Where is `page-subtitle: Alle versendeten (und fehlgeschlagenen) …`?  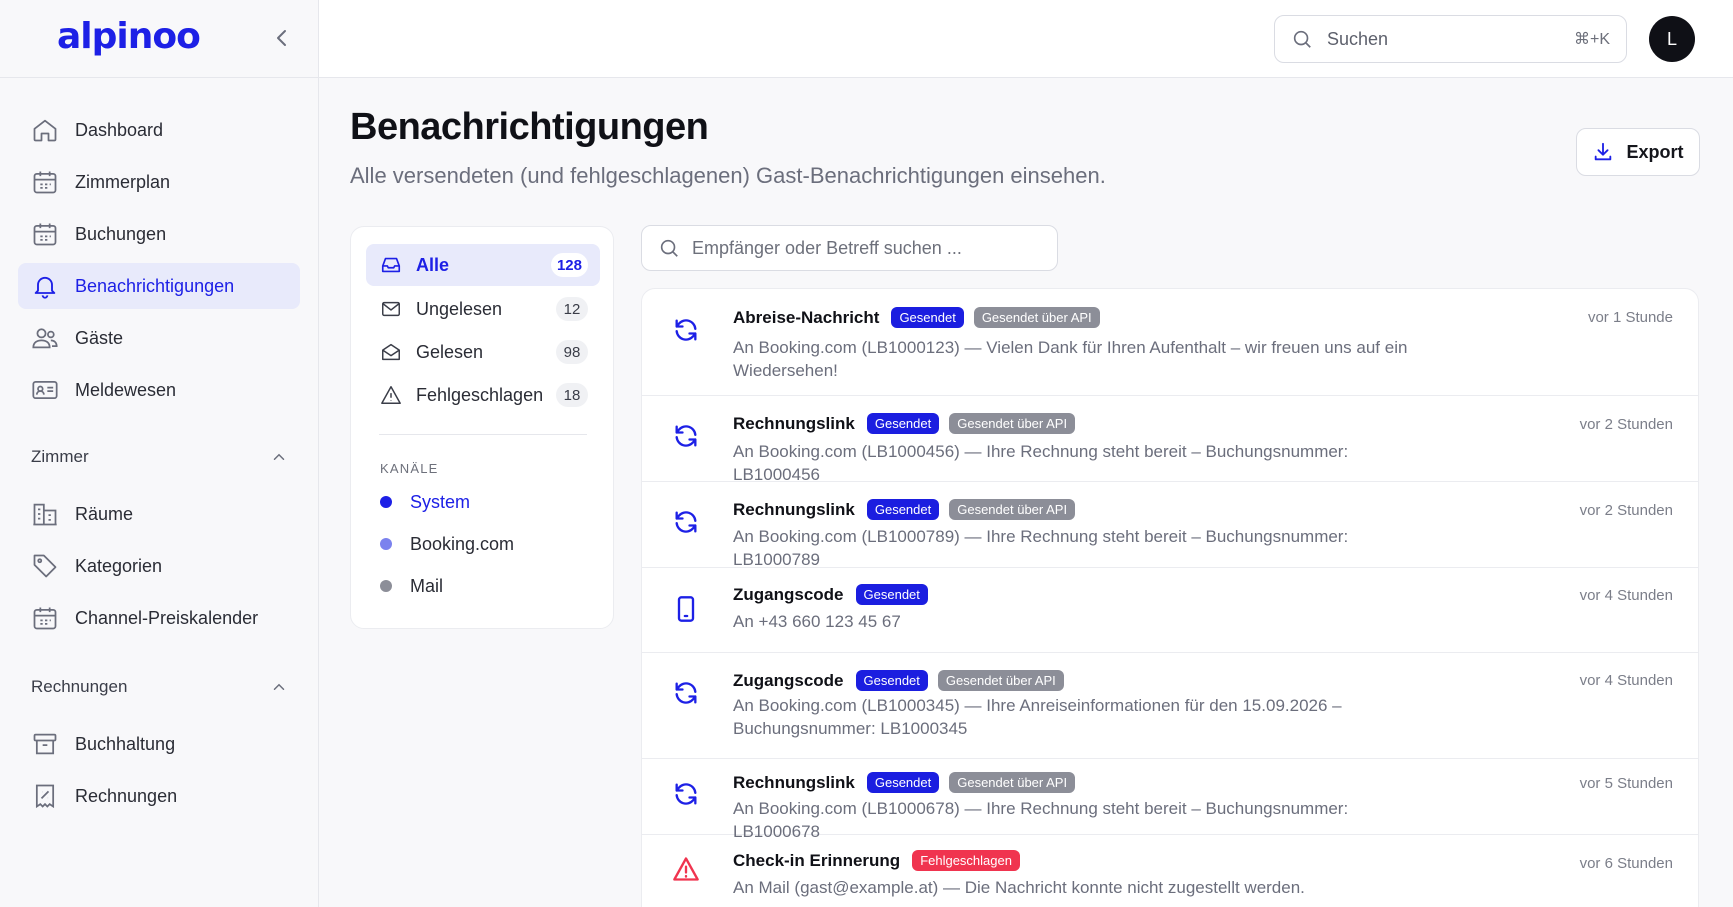 page-subtitle: Alle versendeten (und fehlgeschlagenen) … is located at coordinates (728, 175).